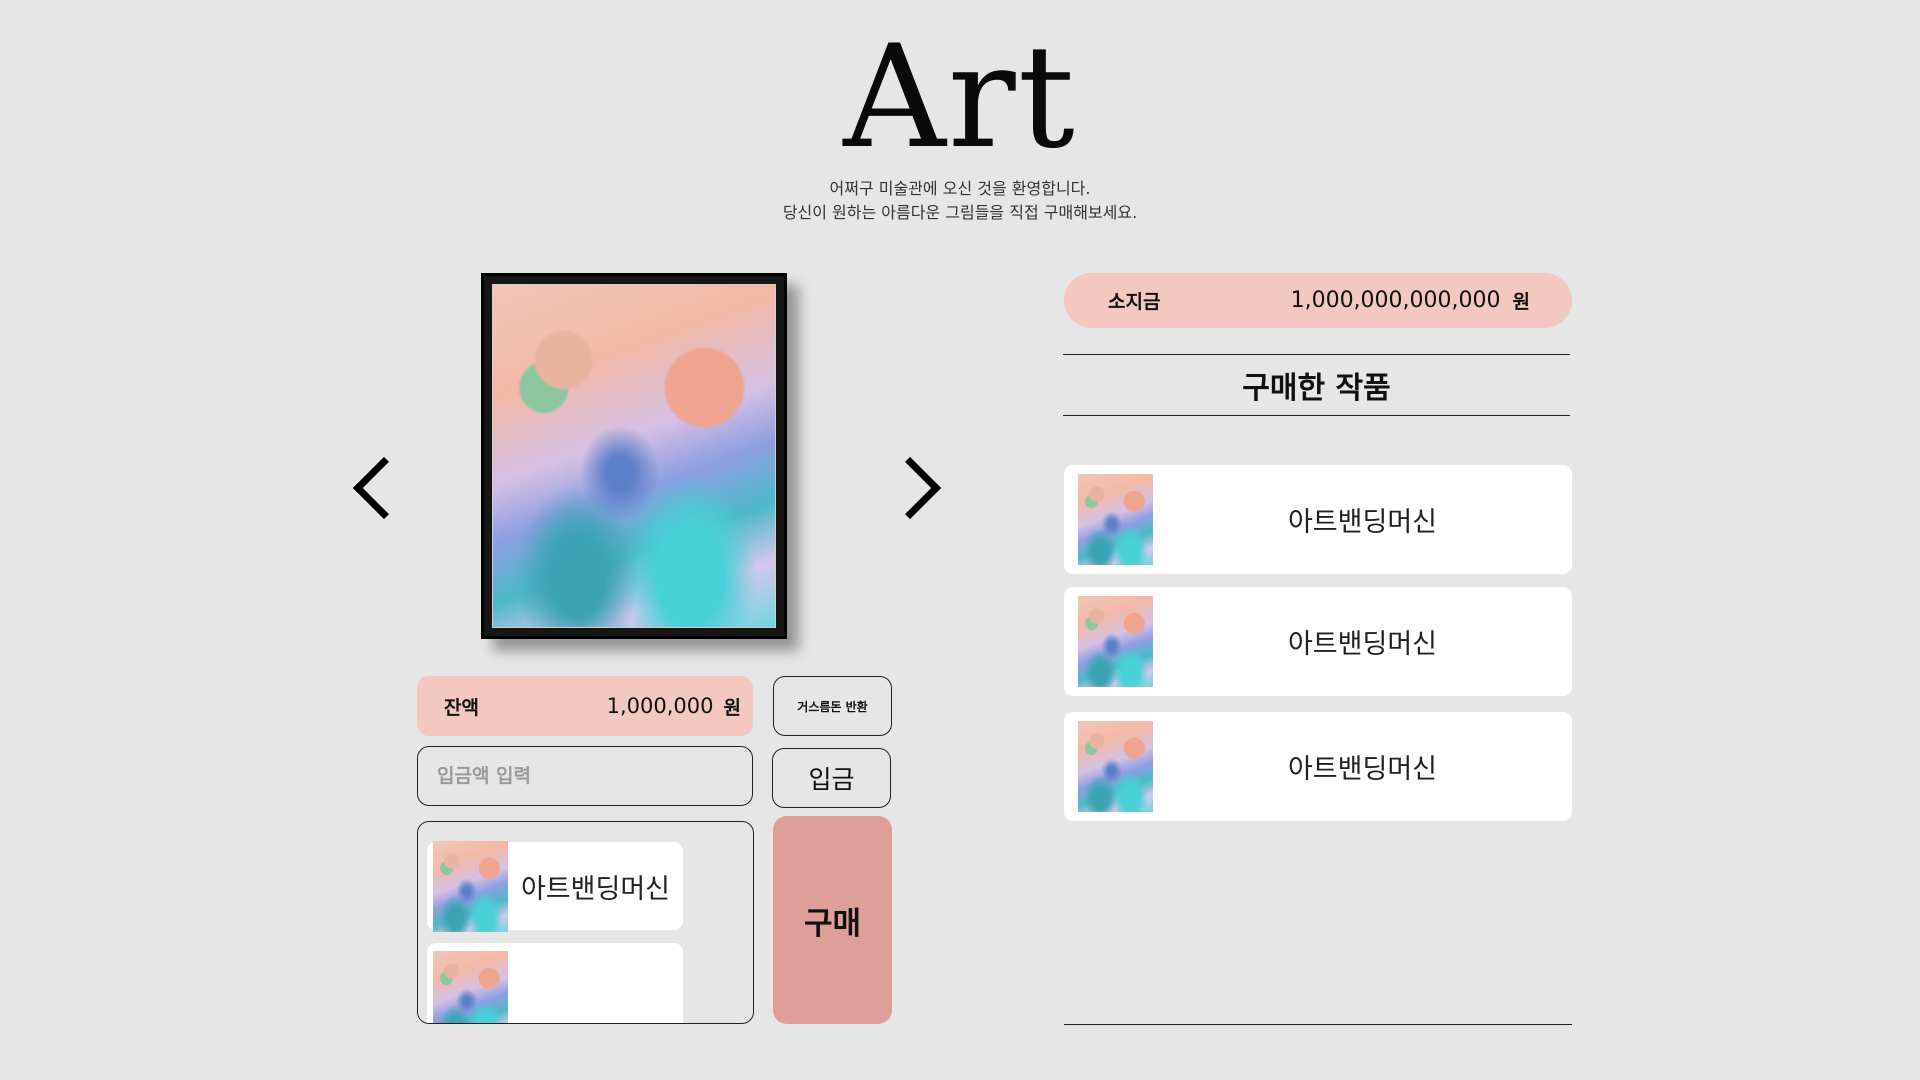 Image resolution: width=1920 pixels, height=1080 pixels. What do you see at coordinates (832, 706) in the screenshot?
I see `return-change-button: 거스름돈 반환` at bounding box center [832, 706].